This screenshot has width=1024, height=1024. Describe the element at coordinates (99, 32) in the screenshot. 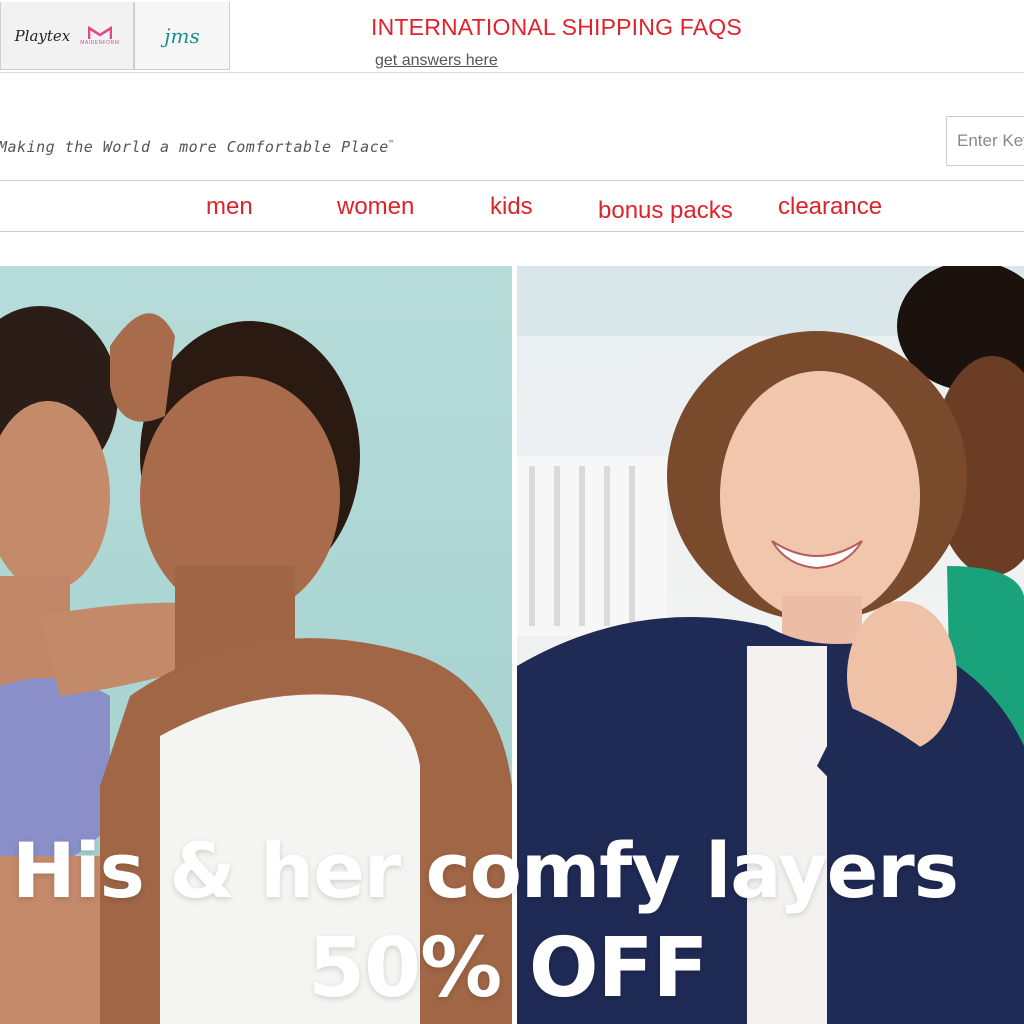

I see `maidenform-m-icon` at that location.